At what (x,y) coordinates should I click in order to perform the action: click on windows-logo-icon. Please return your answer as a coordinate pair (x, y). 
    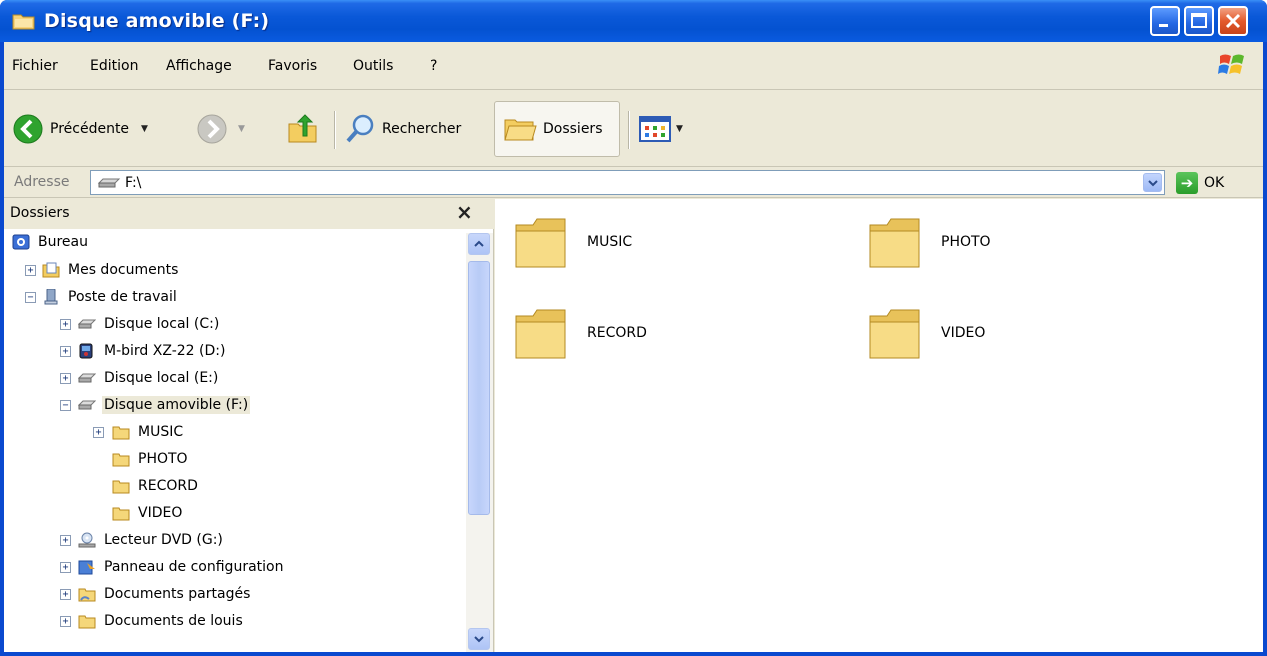
    Looking at the image, I should click on (1231, 64).